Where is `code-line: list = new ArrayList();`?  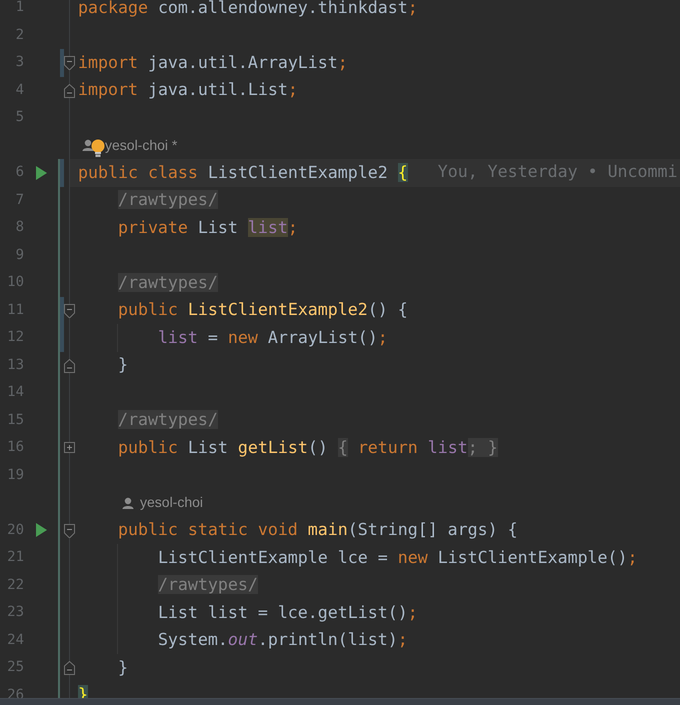
code-line: list = new ArrayList(); is located at coordinates (272, 337).